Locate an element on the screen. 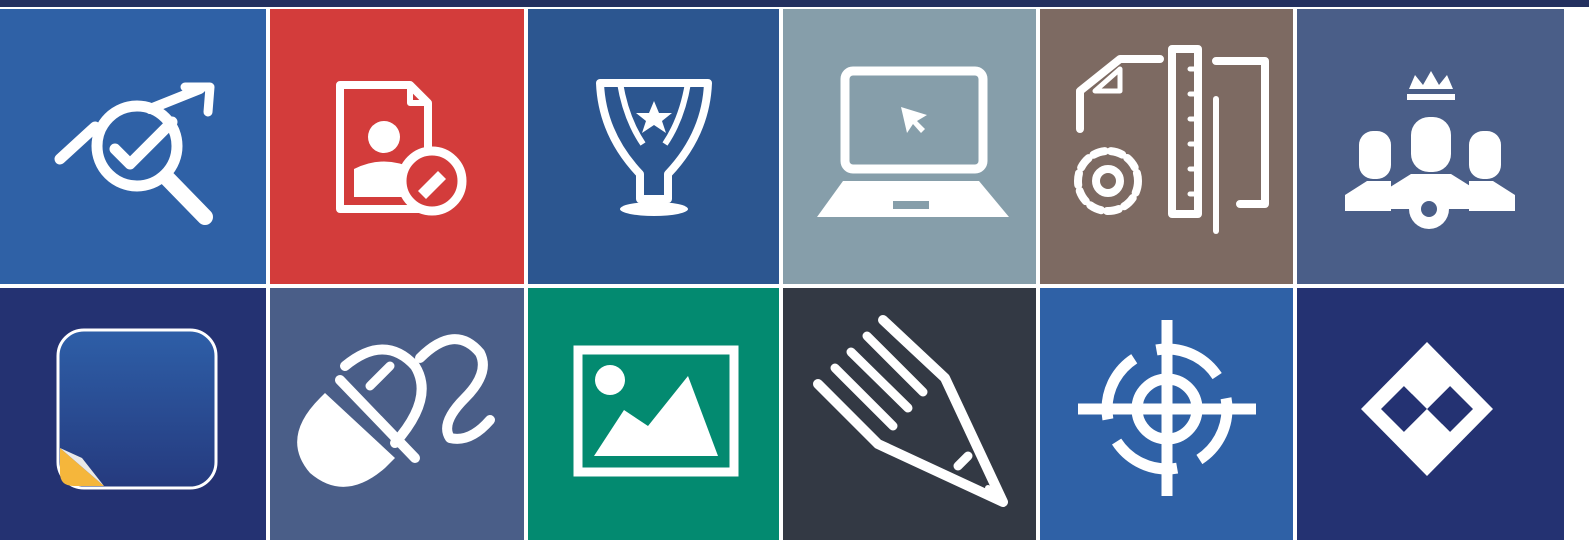 The width and height of the screenshot is (1589, 540). tile-blueprint is located at coordinates (1166, 146).